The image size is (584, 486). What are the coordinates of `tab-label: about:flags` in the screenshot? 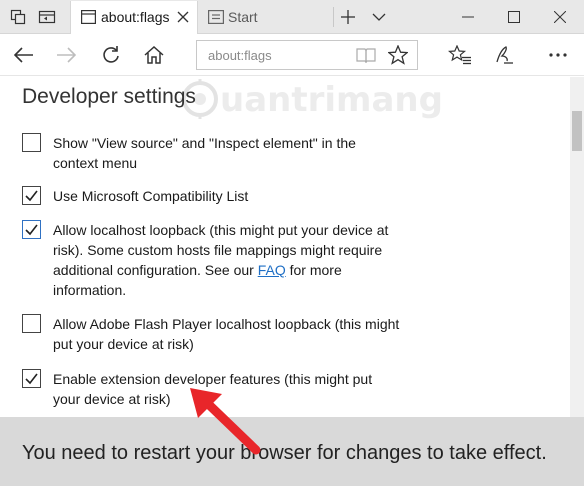 It's located at (135, 17).